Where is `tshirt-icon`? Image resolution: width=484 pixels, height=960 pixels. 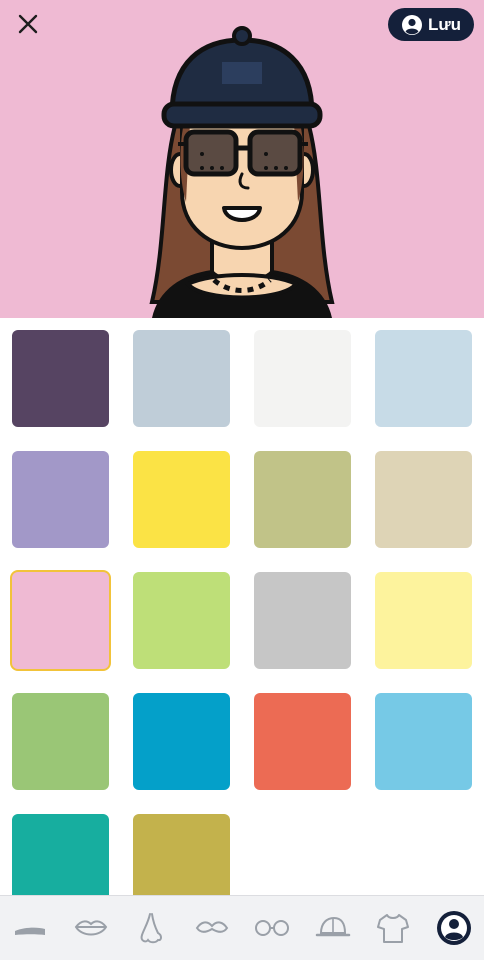
tshirt-icon is located at coordinates (393, 928).